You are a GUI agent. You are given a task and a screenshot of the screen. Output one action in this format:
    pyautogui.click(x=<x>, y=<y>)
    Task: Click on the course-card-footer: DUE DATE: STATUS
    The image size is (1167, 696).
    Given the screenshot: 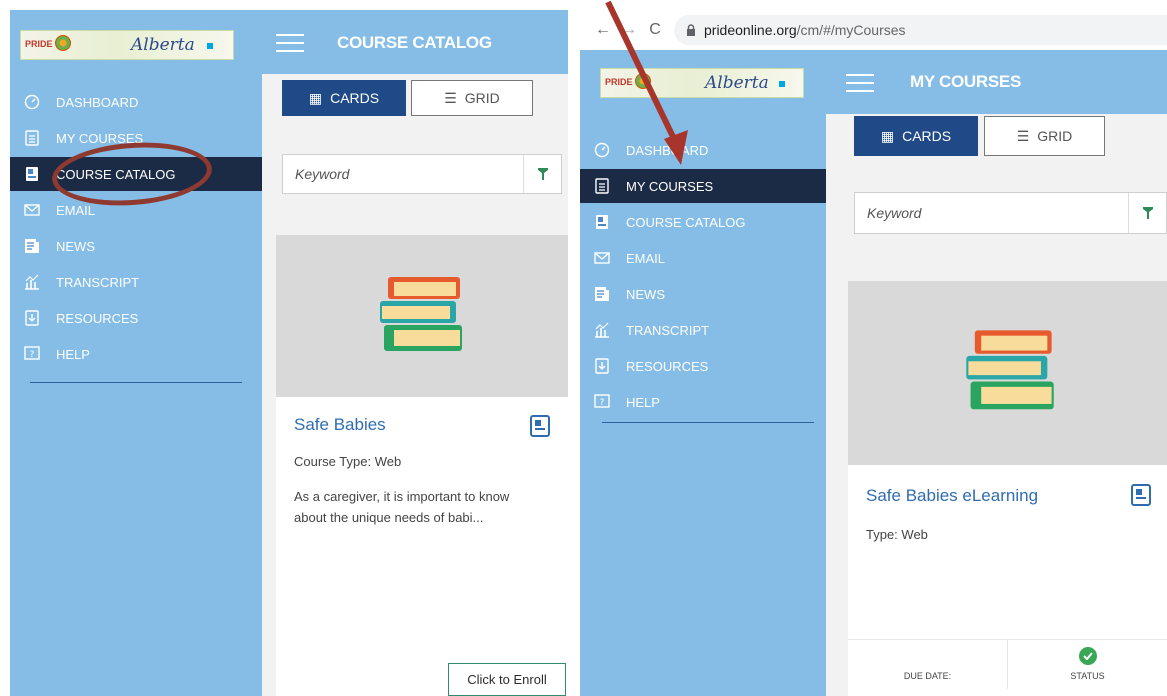 What is the action you would take?
    pyautogui.click(x=1007, y=664)
    